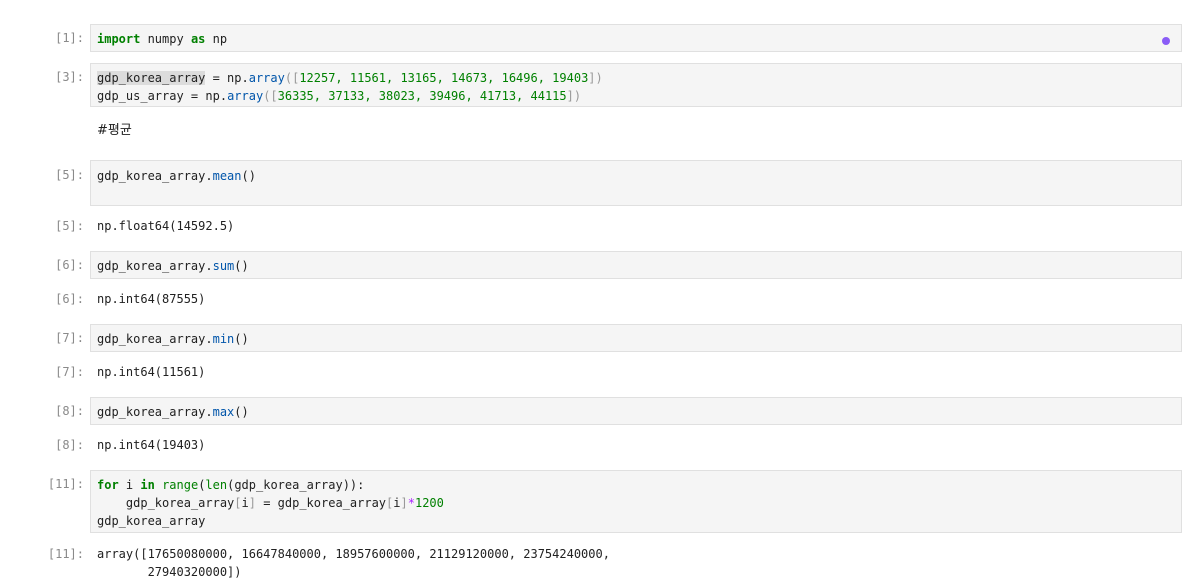 This screenshot has height=587, width=1198. What do you see at coordinates (169, 572) in the screenshot?
I see `output-line: 27940320000])` at bounding box center [169, 572].